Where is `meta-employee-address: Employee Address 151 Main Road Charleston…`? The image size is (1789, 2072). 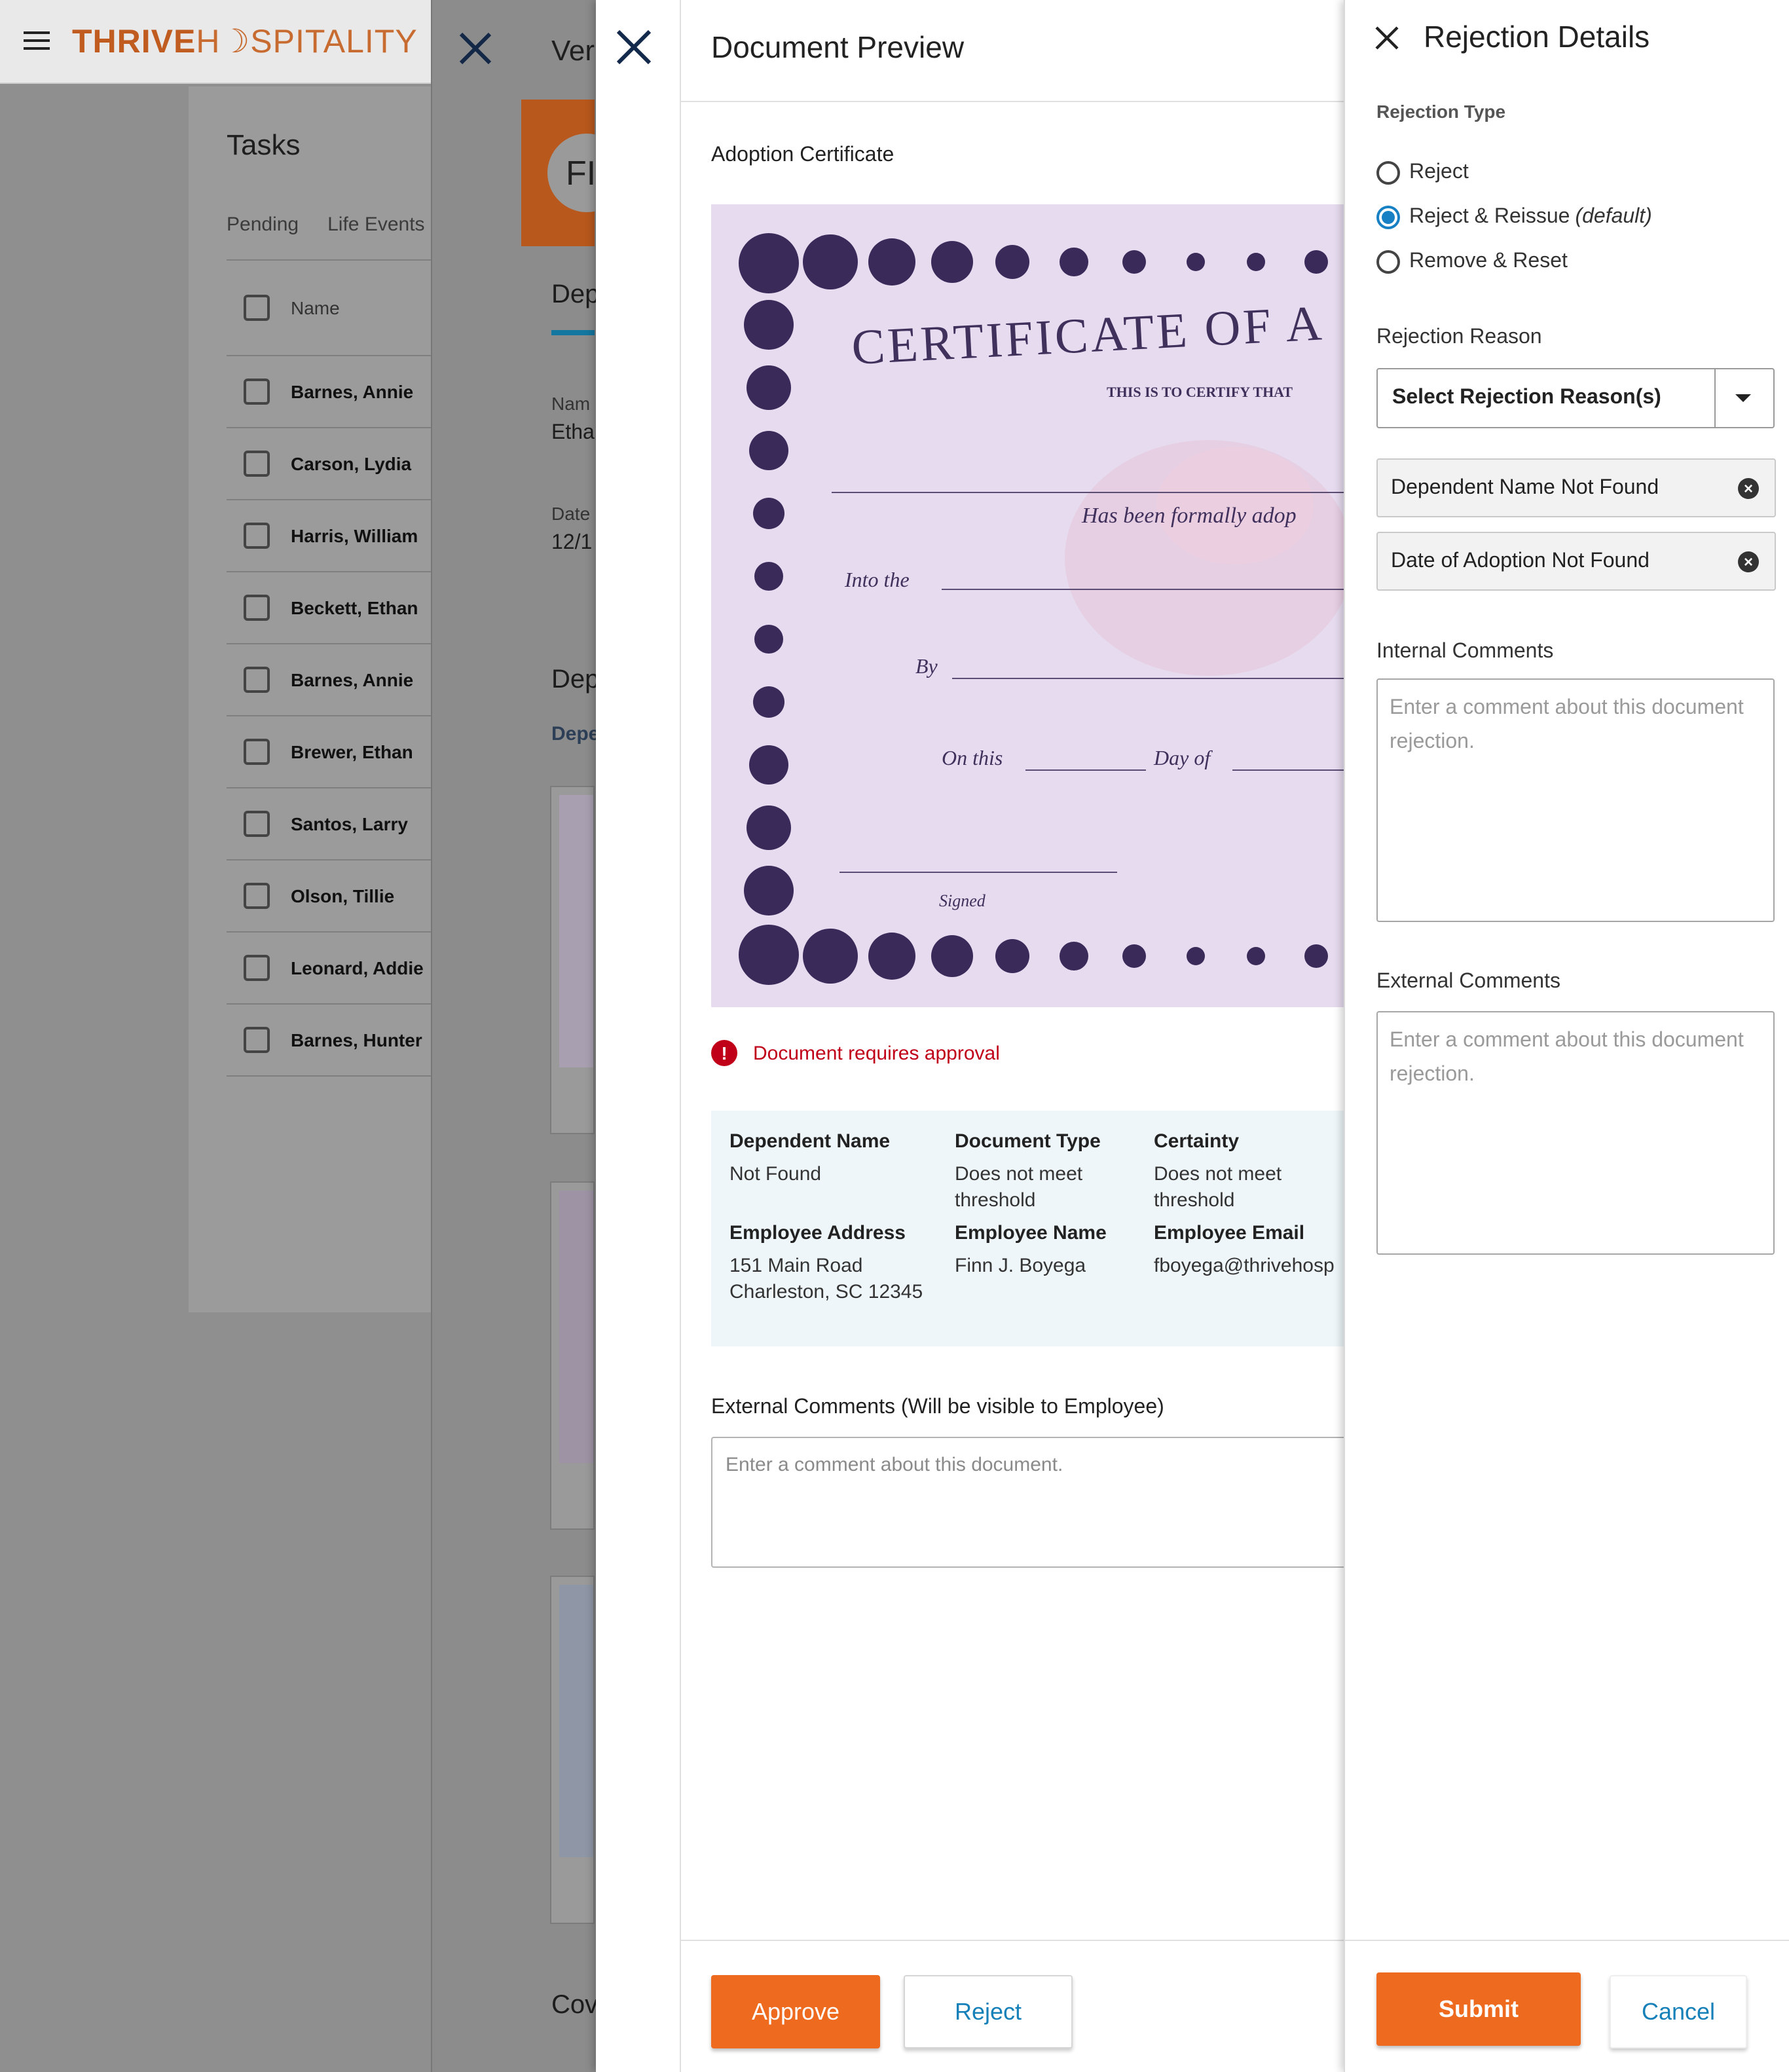 meta-employee-address: Employee Address 151 Main Road Charleston… is located at coordinates (826, 1262).